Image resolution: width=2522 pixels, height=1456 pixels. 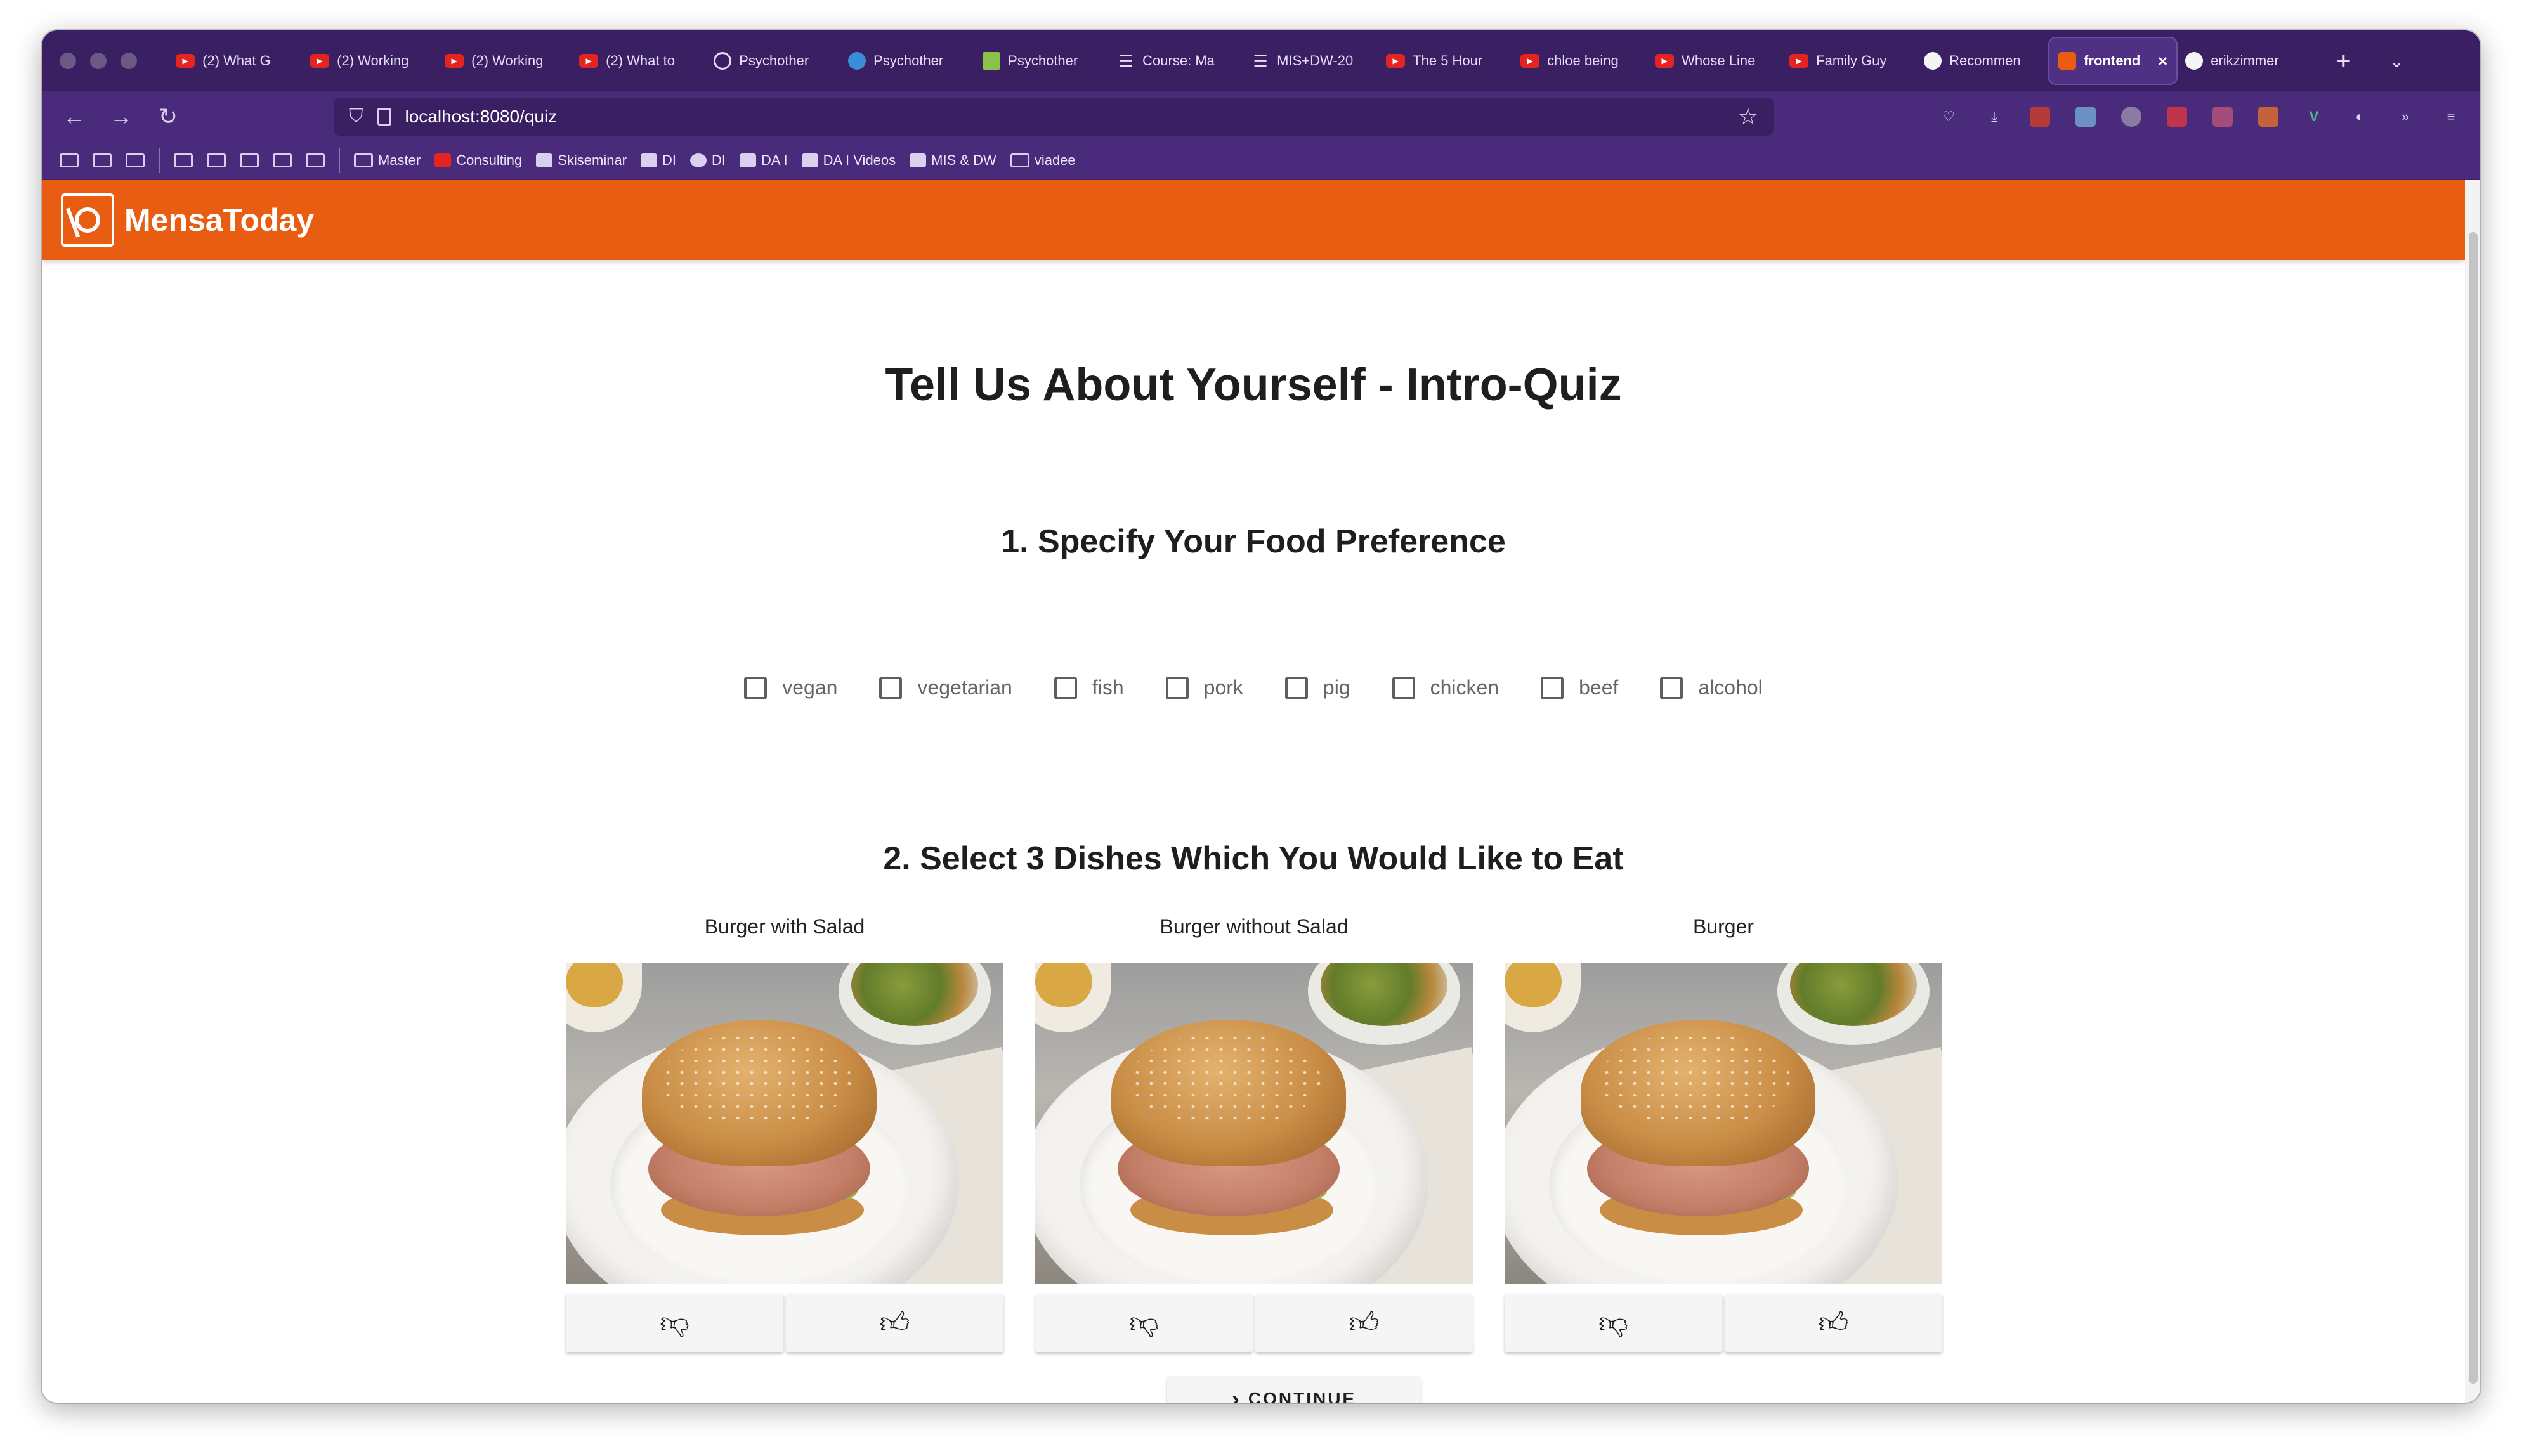 What do you see at coordinates (1175, 61) in the screenshot?
I see `browser-tab: ☰ Course: Ma` at bounding box center [1175, 61].